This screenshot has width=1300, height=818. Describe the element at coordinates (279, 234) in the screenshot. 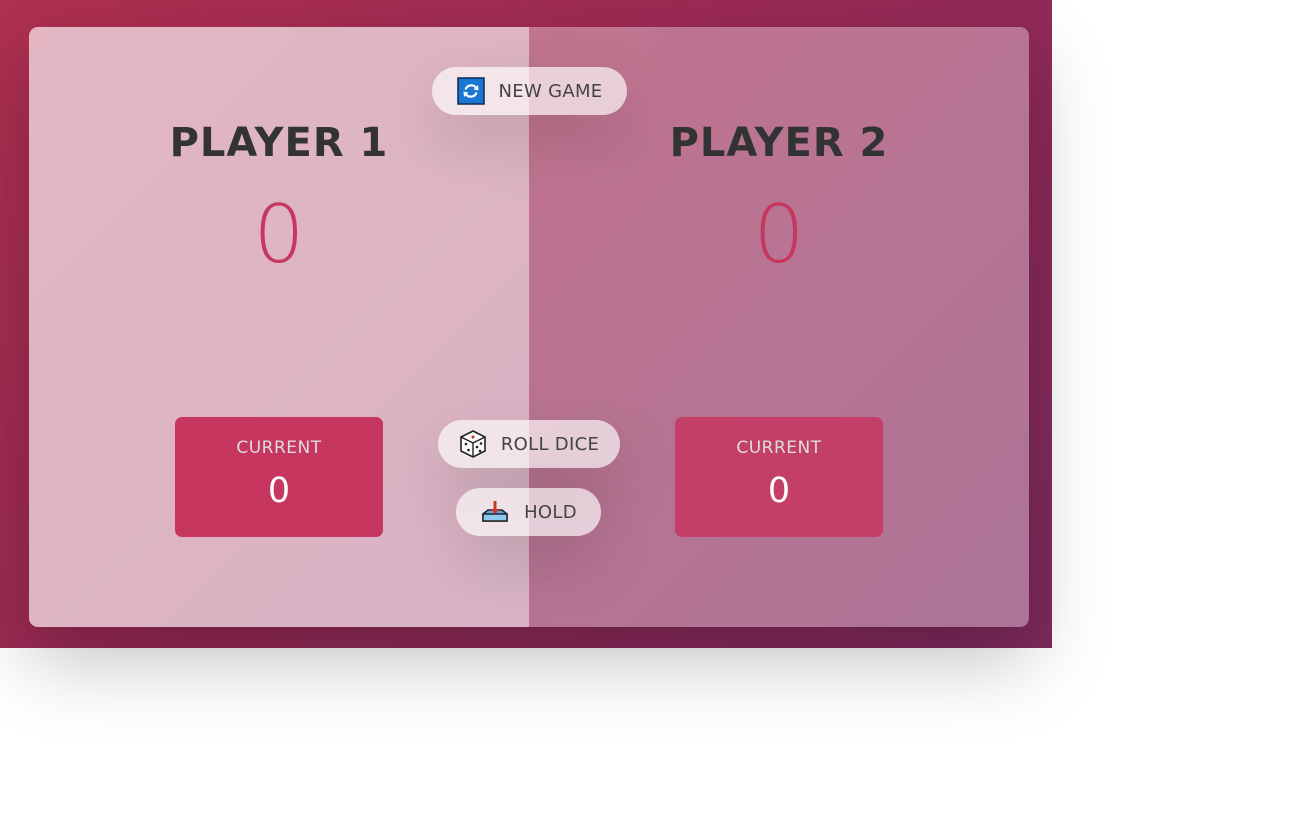

I see `player-1-total-score: 0` at that location.